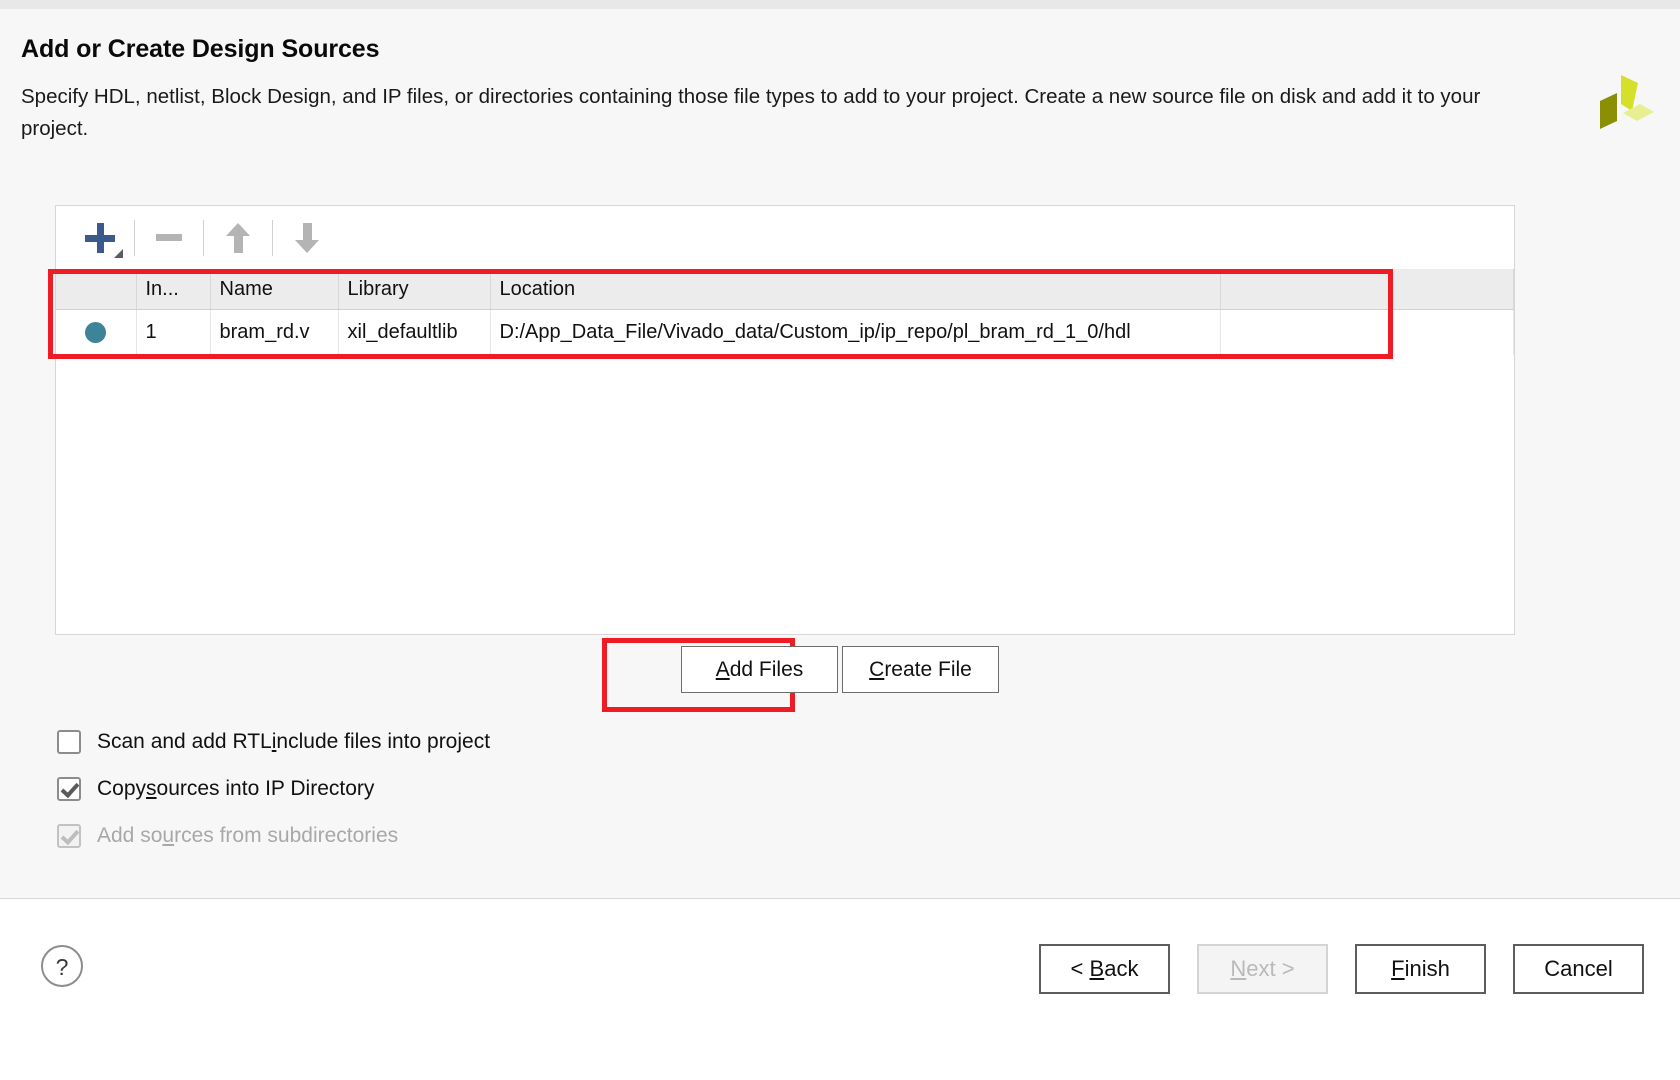  What do you see at coordinates (1367, 289) in the screenshot?
I see `column-header-spacer` at bounding box center [1367, 289].